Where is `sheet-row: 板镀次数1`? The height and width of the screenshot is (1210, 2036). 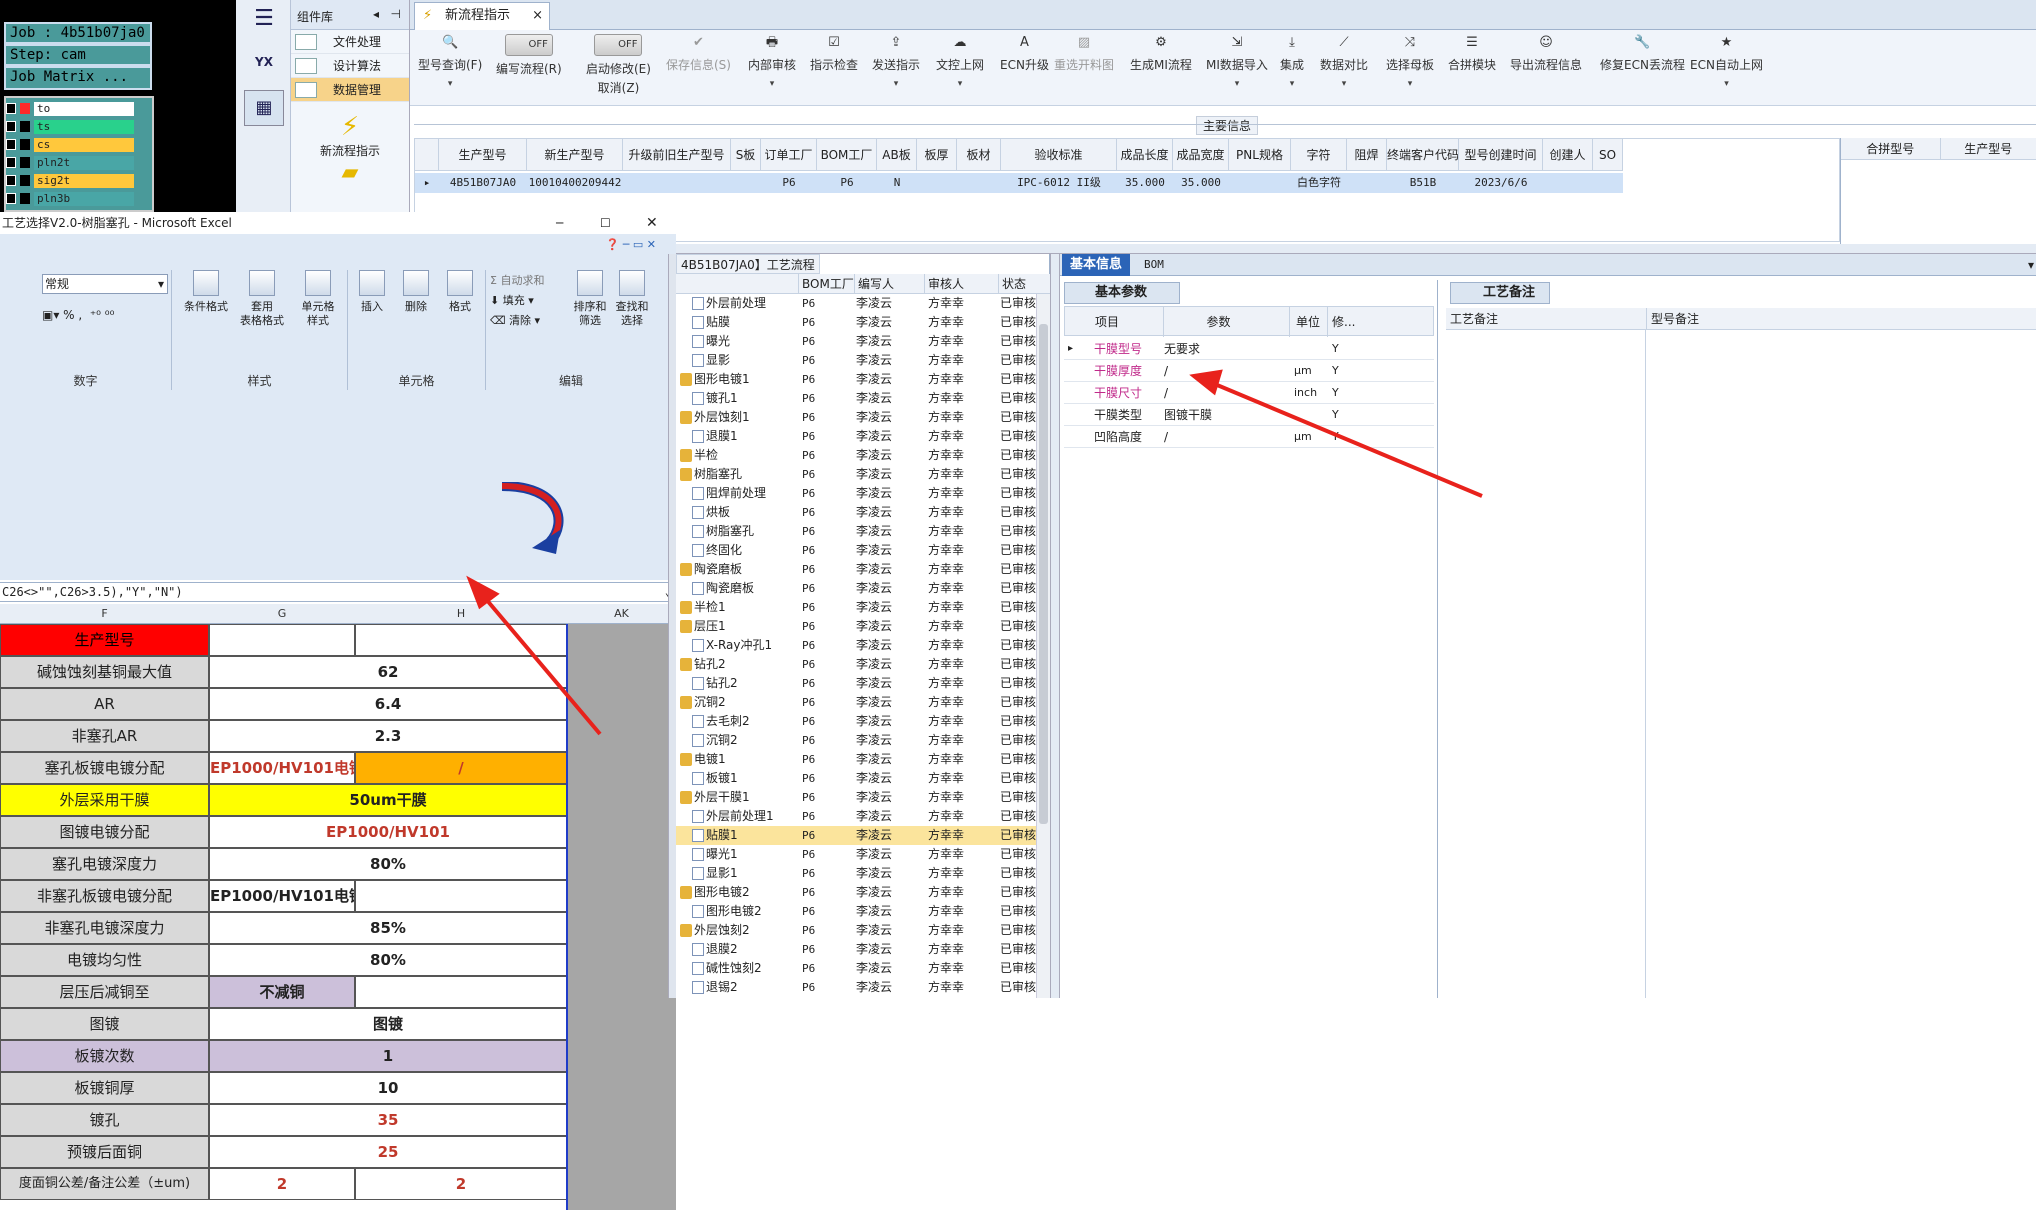 sheet-row: 板镀次数1 is located at coordinates (284, 1056).